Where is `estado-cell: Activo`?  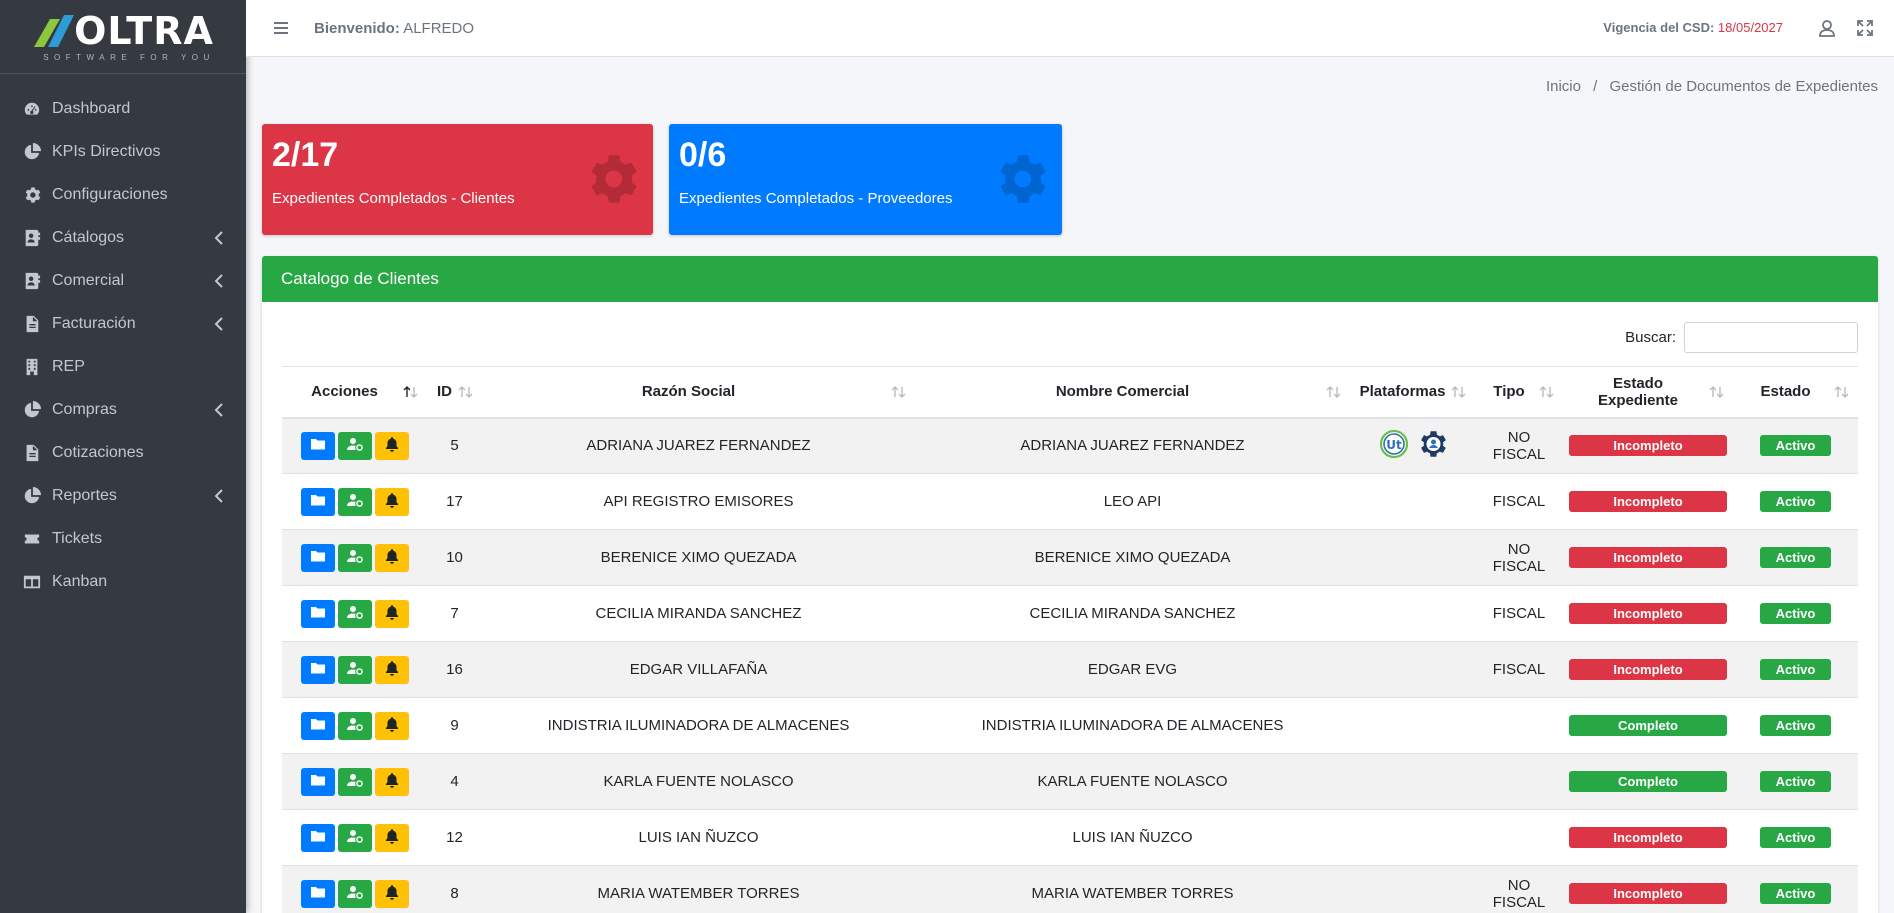
estado-cell: Activo is located at coordinates (1795, 725).